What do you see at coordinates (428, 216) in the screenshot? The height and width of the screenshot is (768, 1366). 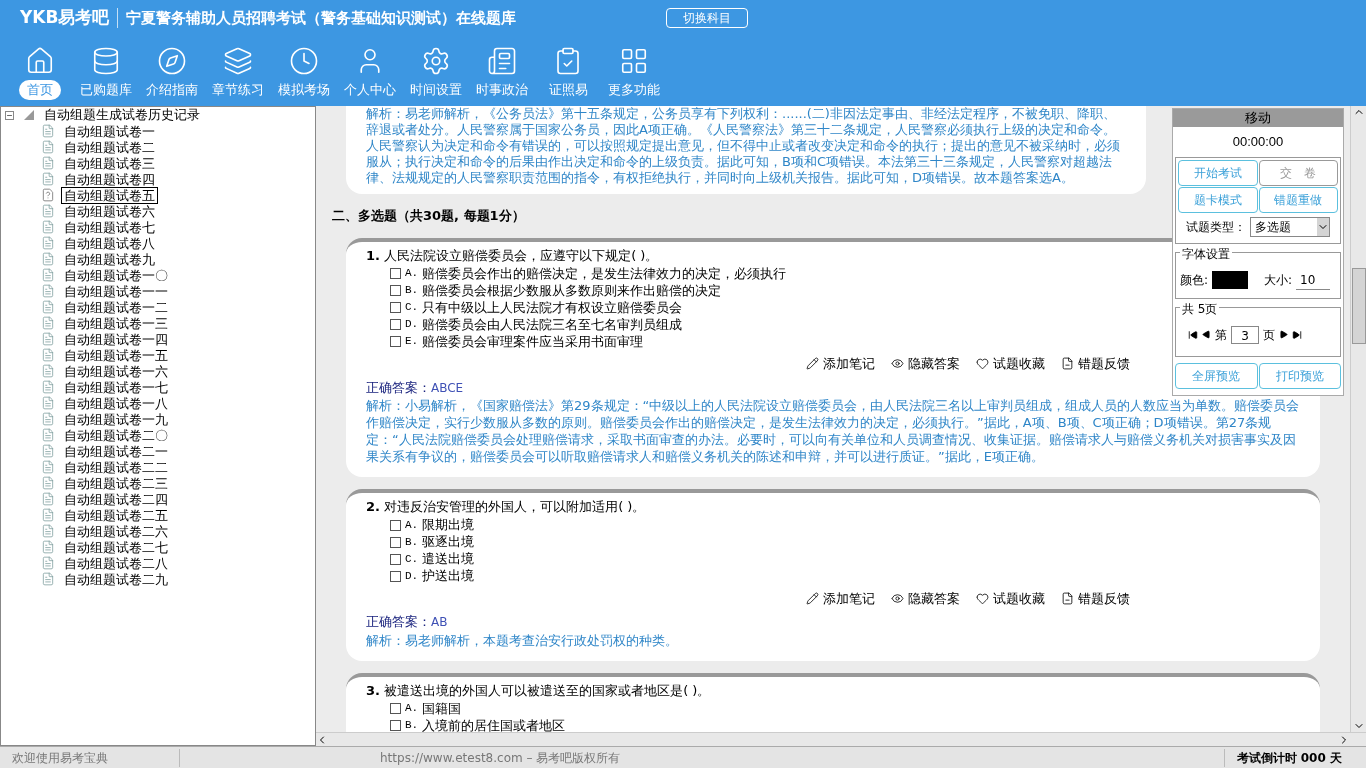 I see `section-heading: 二、多选题（共30题, 每题1分）` at bounding box center [428, 216].